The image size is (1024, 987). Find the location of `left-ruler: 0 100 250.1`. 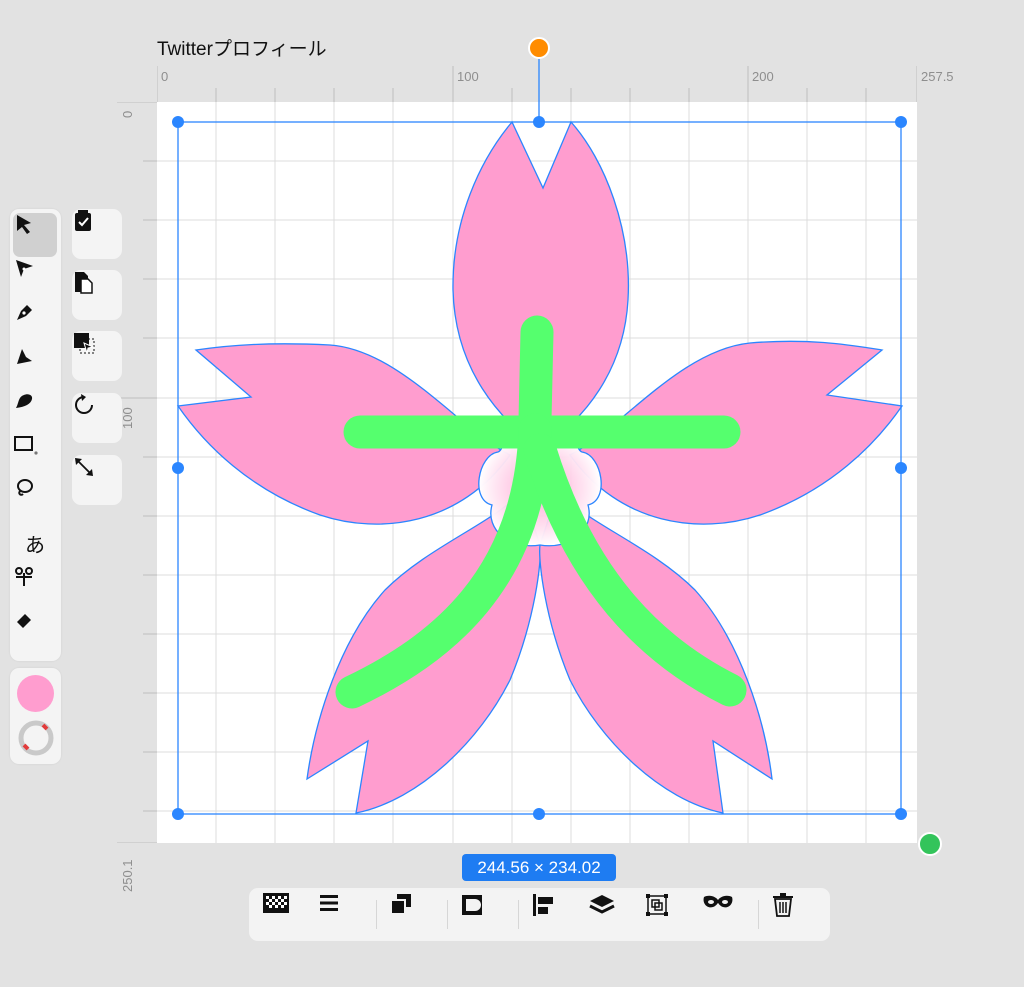

left-ruler: 0 100 250.1 is located at coordinates (137, 497).